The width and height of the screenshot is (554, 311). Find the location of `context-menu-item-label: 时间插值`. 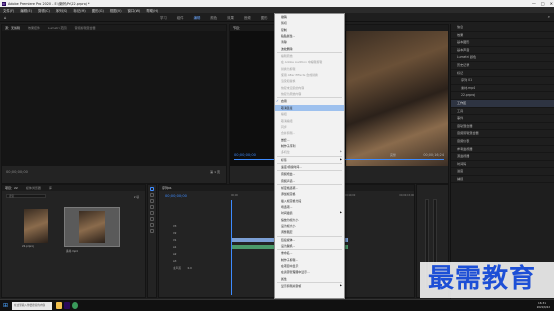

context-menu-item-label: 时间插值 is located at coordinates (287, 213).